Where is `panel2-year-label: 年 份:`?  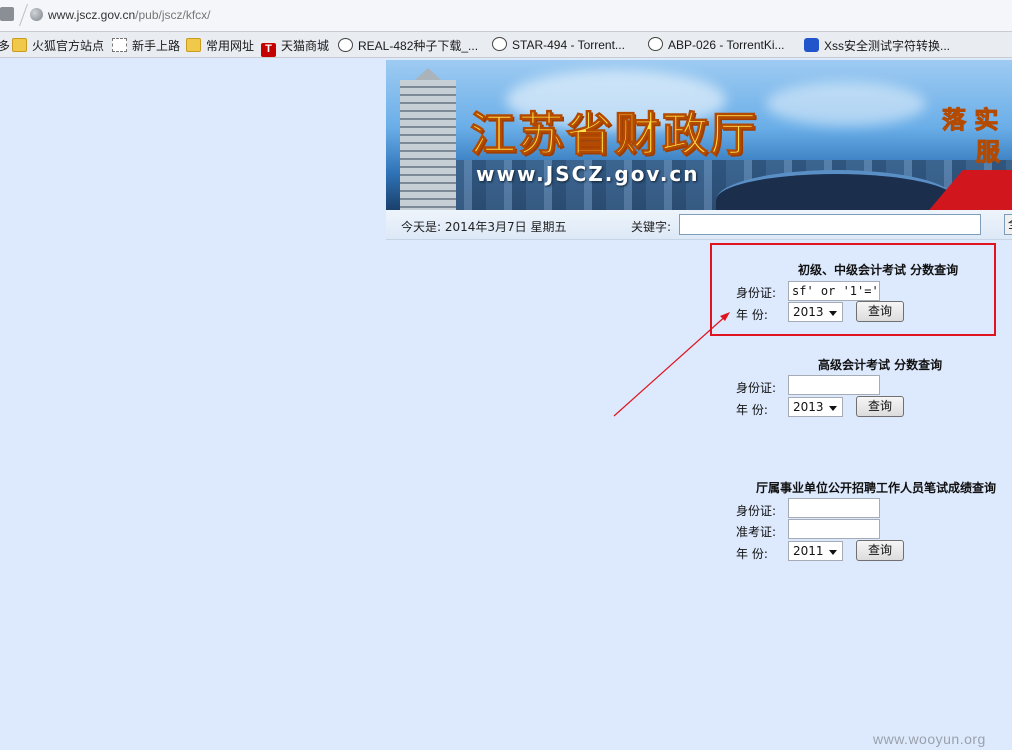
panel2-year-label: 年 份: is located at coordinates (752, 410).